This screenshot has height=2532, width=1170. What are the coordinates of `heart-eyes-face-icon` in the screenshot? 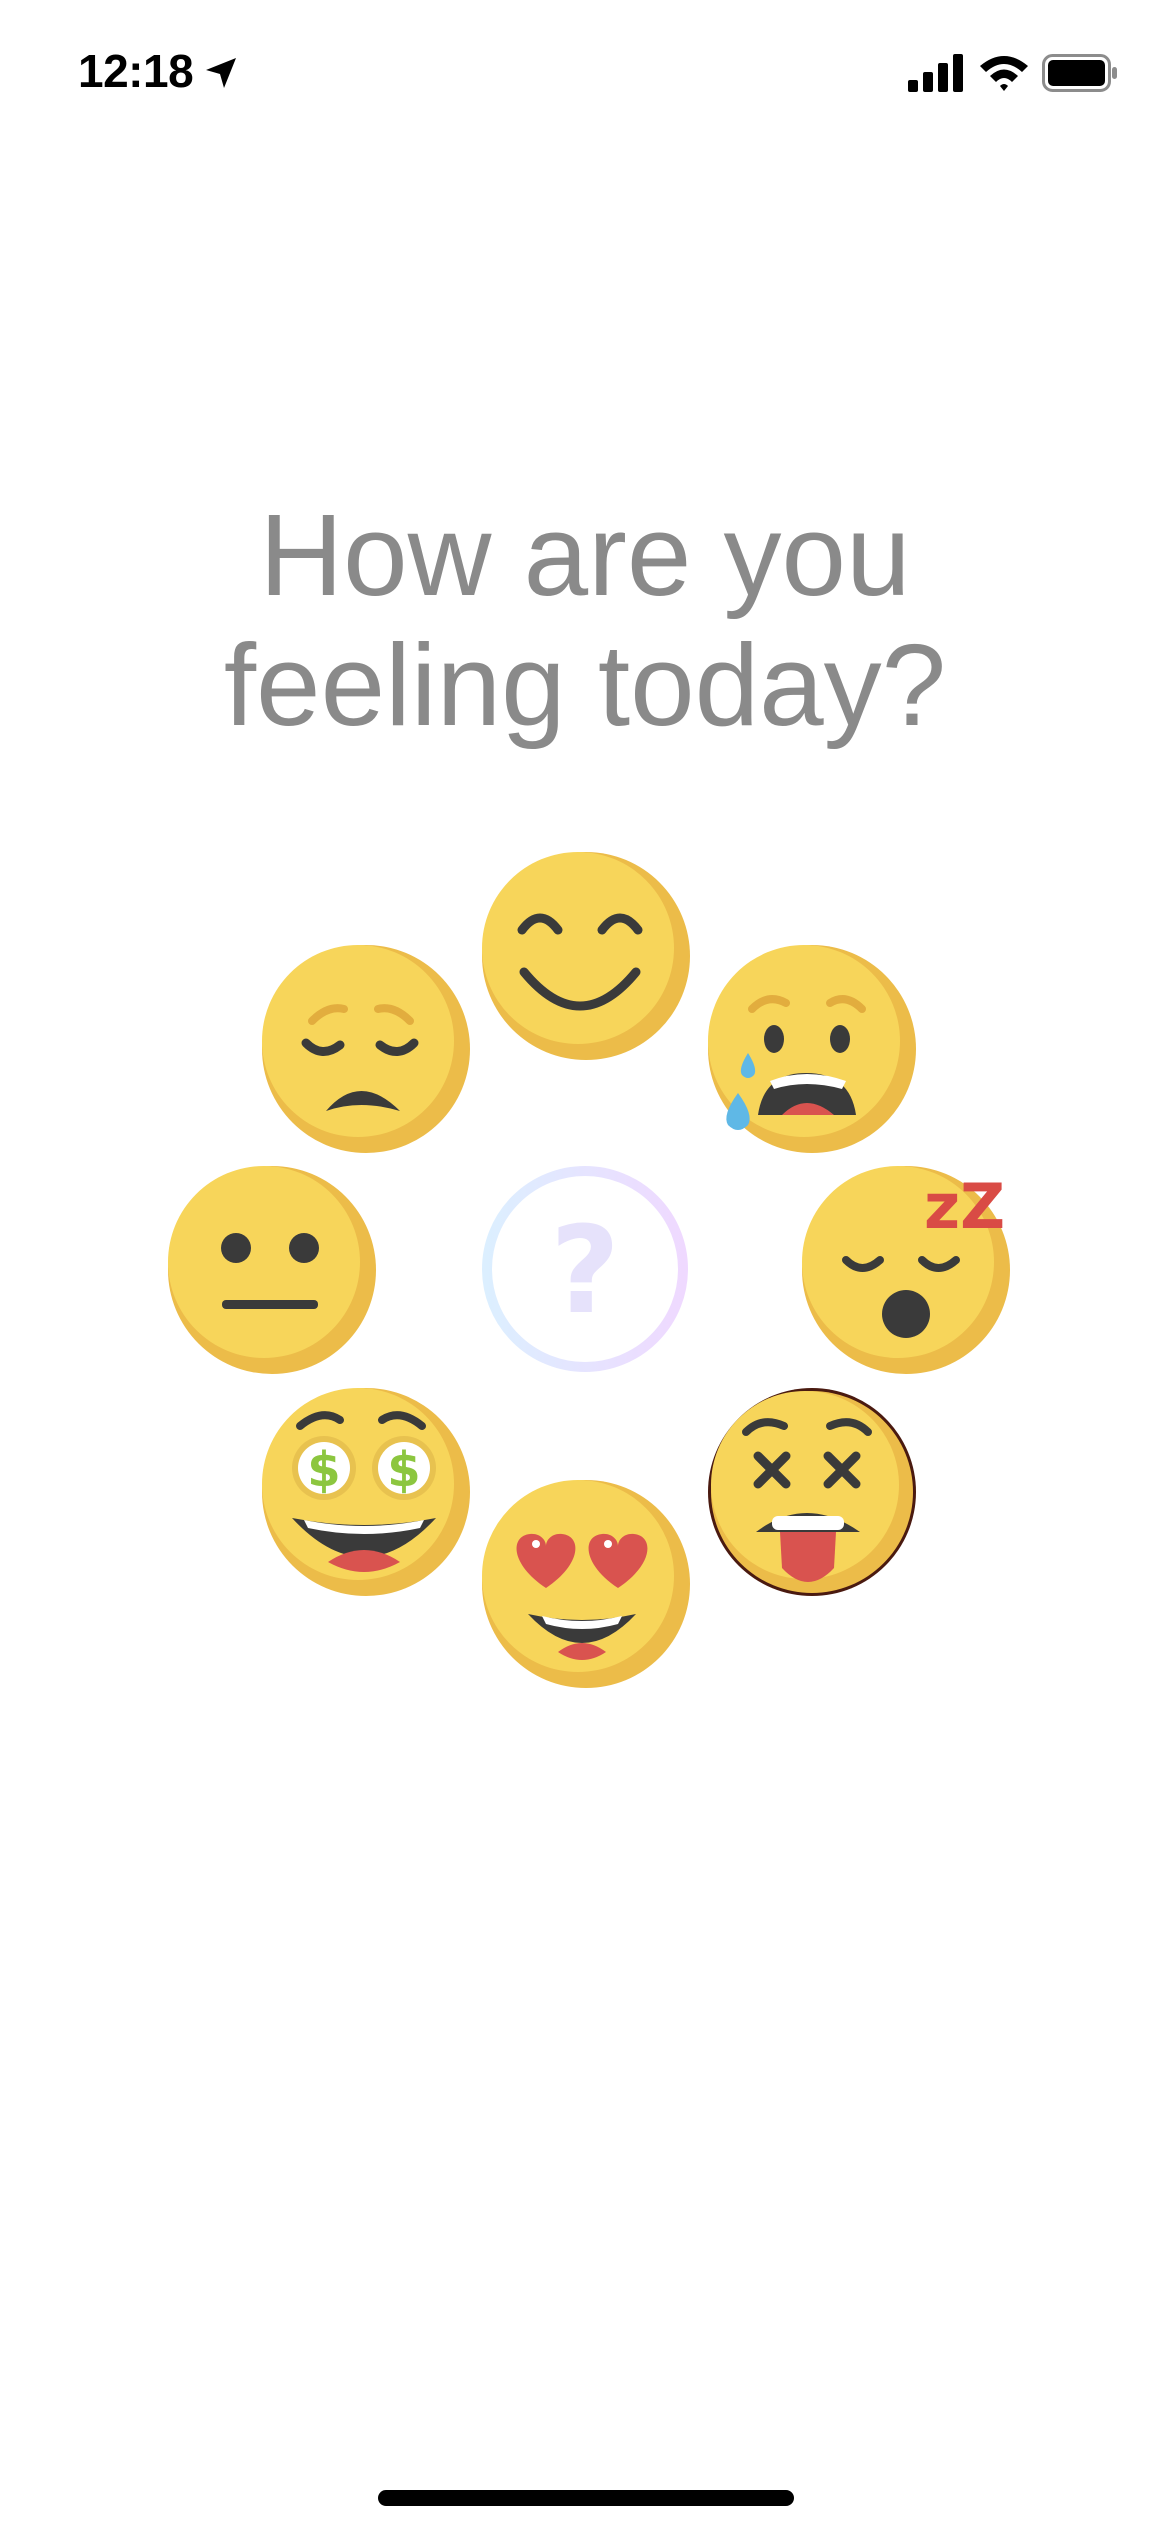 It's located at (586, 1584).